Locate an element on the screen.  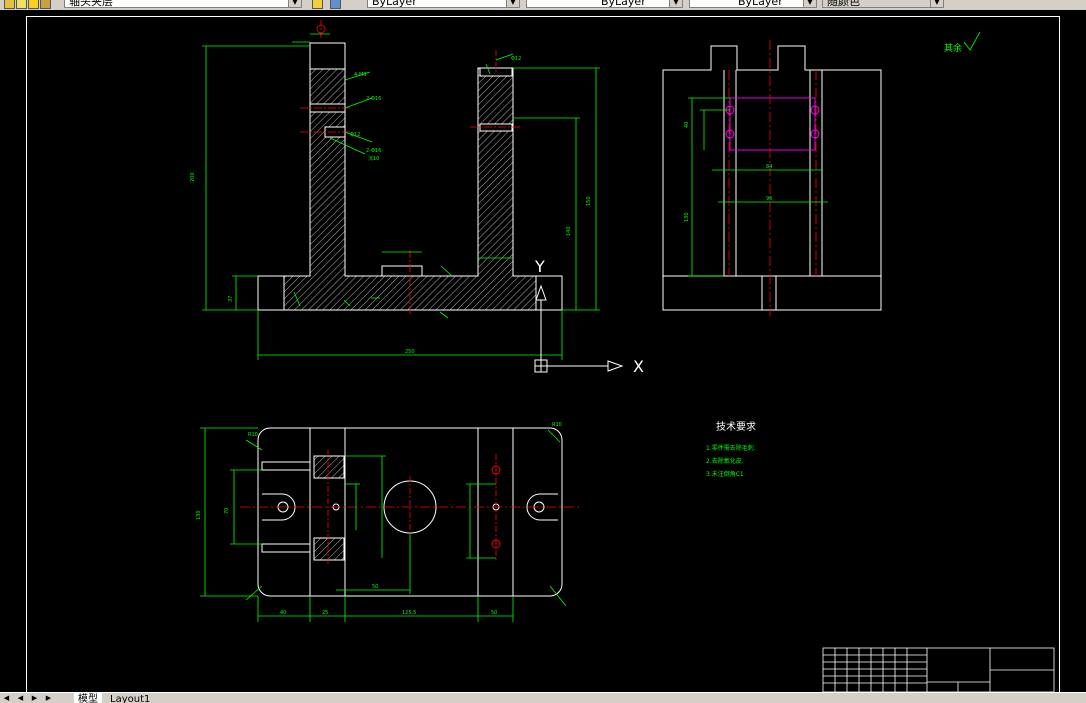
roughness-note: 其余 is located at coordinates (962, 42).